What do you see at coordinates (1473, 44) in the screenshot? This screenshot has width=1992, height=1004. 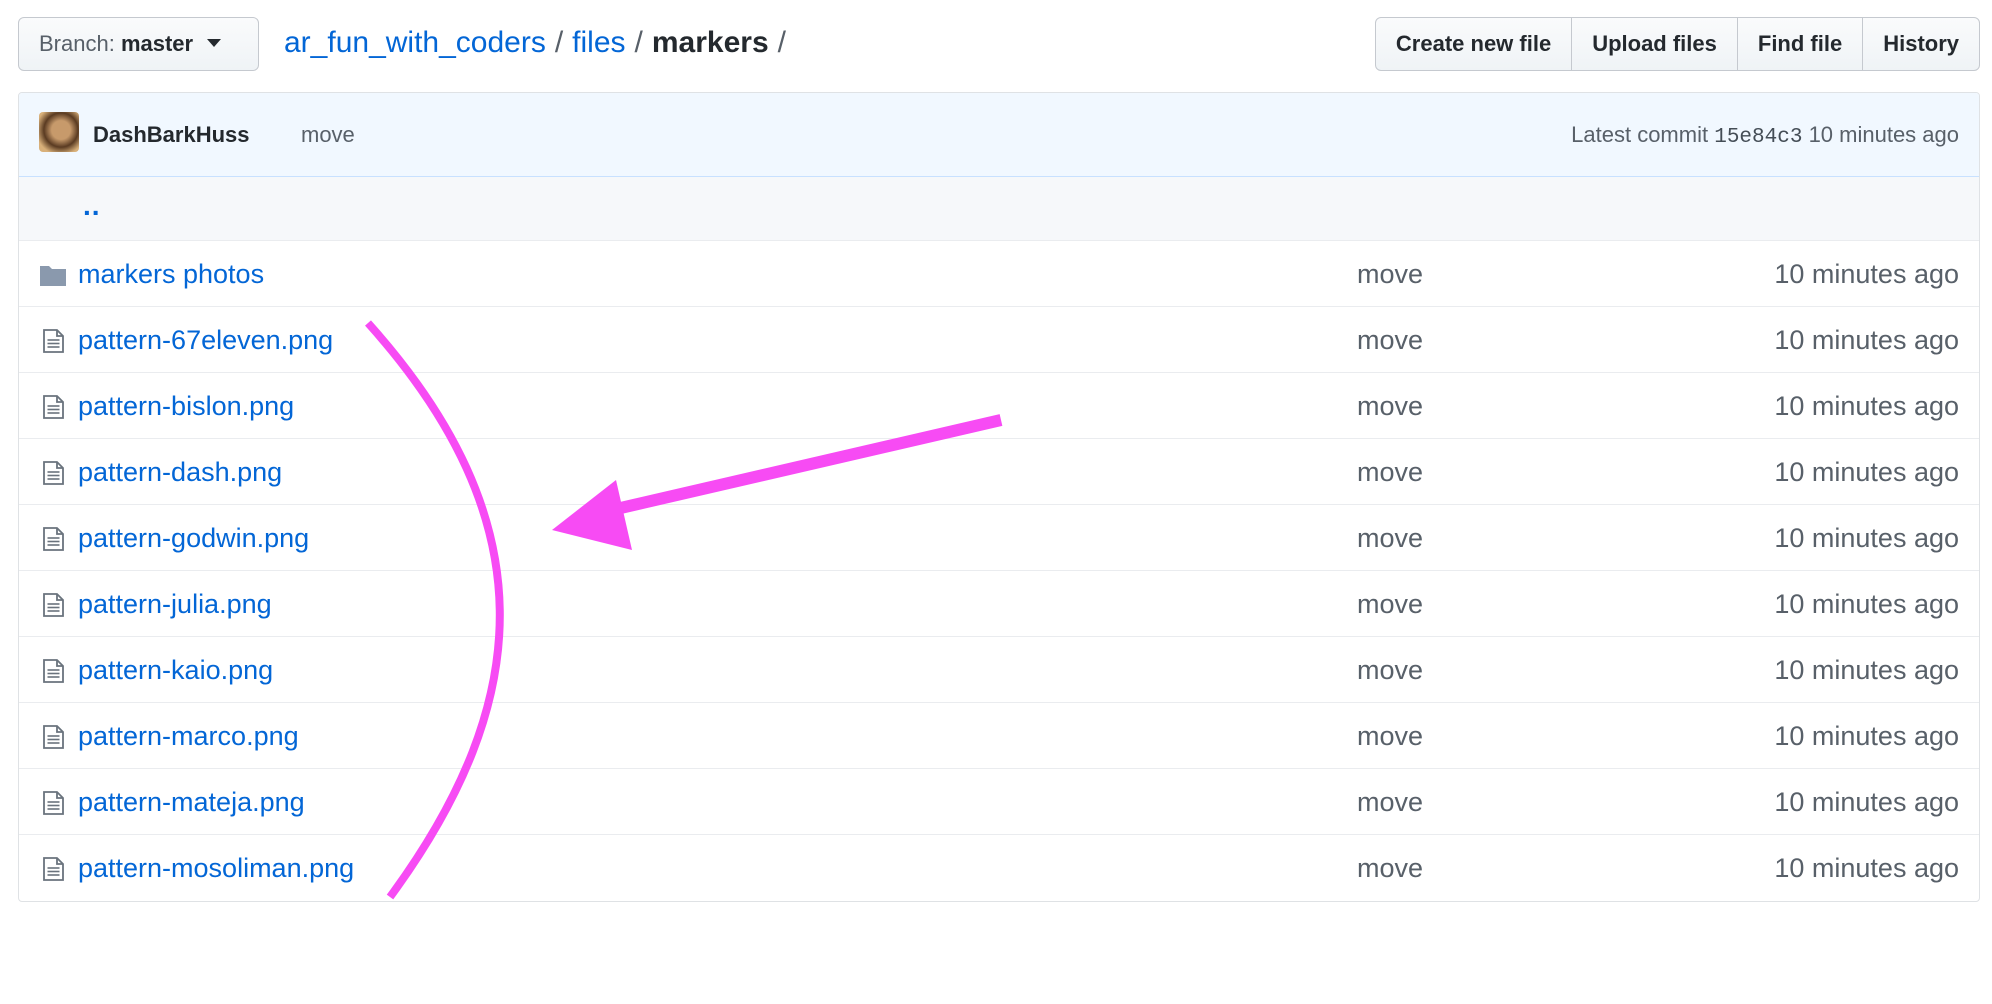 I see `create-new-file-button: Create new file` at bounding box center [1473, 44].